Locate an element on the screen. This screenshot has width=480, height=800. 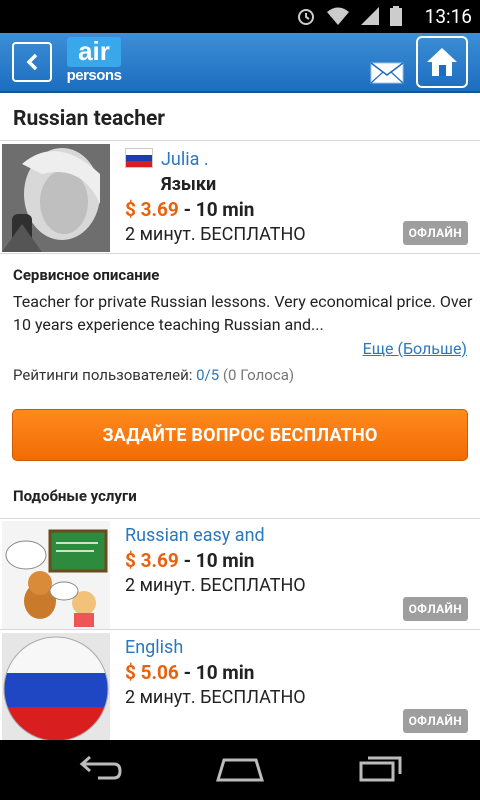
battery-icon is located at coordinates (396, 16).